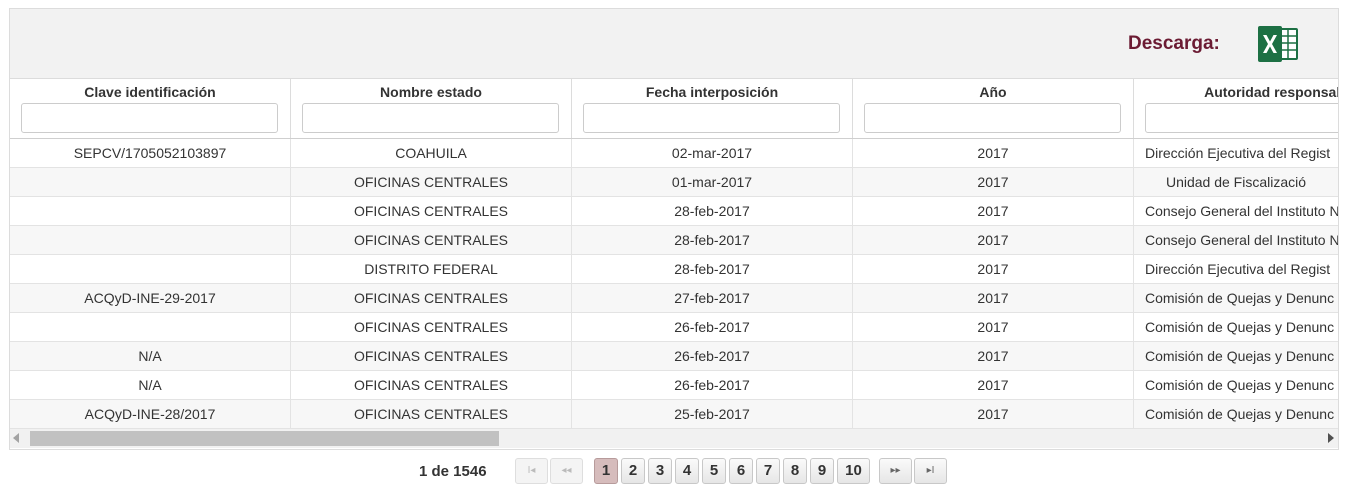 This screenshot has height=497, width=1349. I want to click on column-header-fecha: Fecha interposición, so click(712, 108).